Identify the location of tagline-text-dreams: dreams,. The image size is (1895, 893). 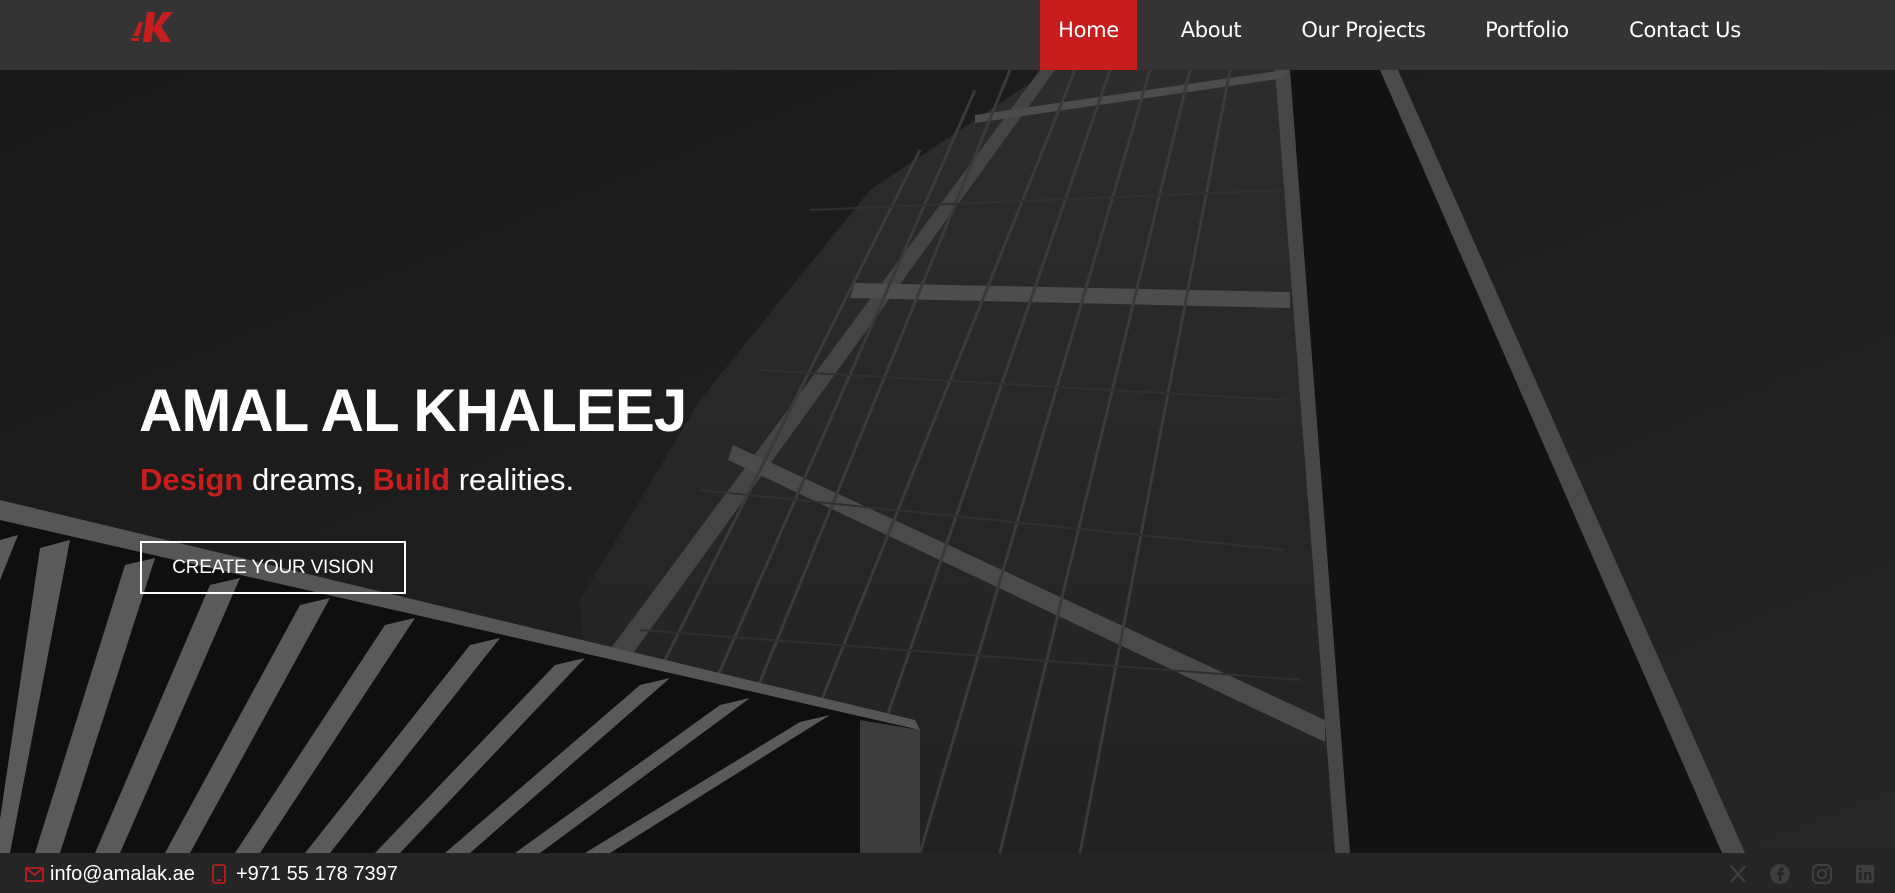
(308, 479).